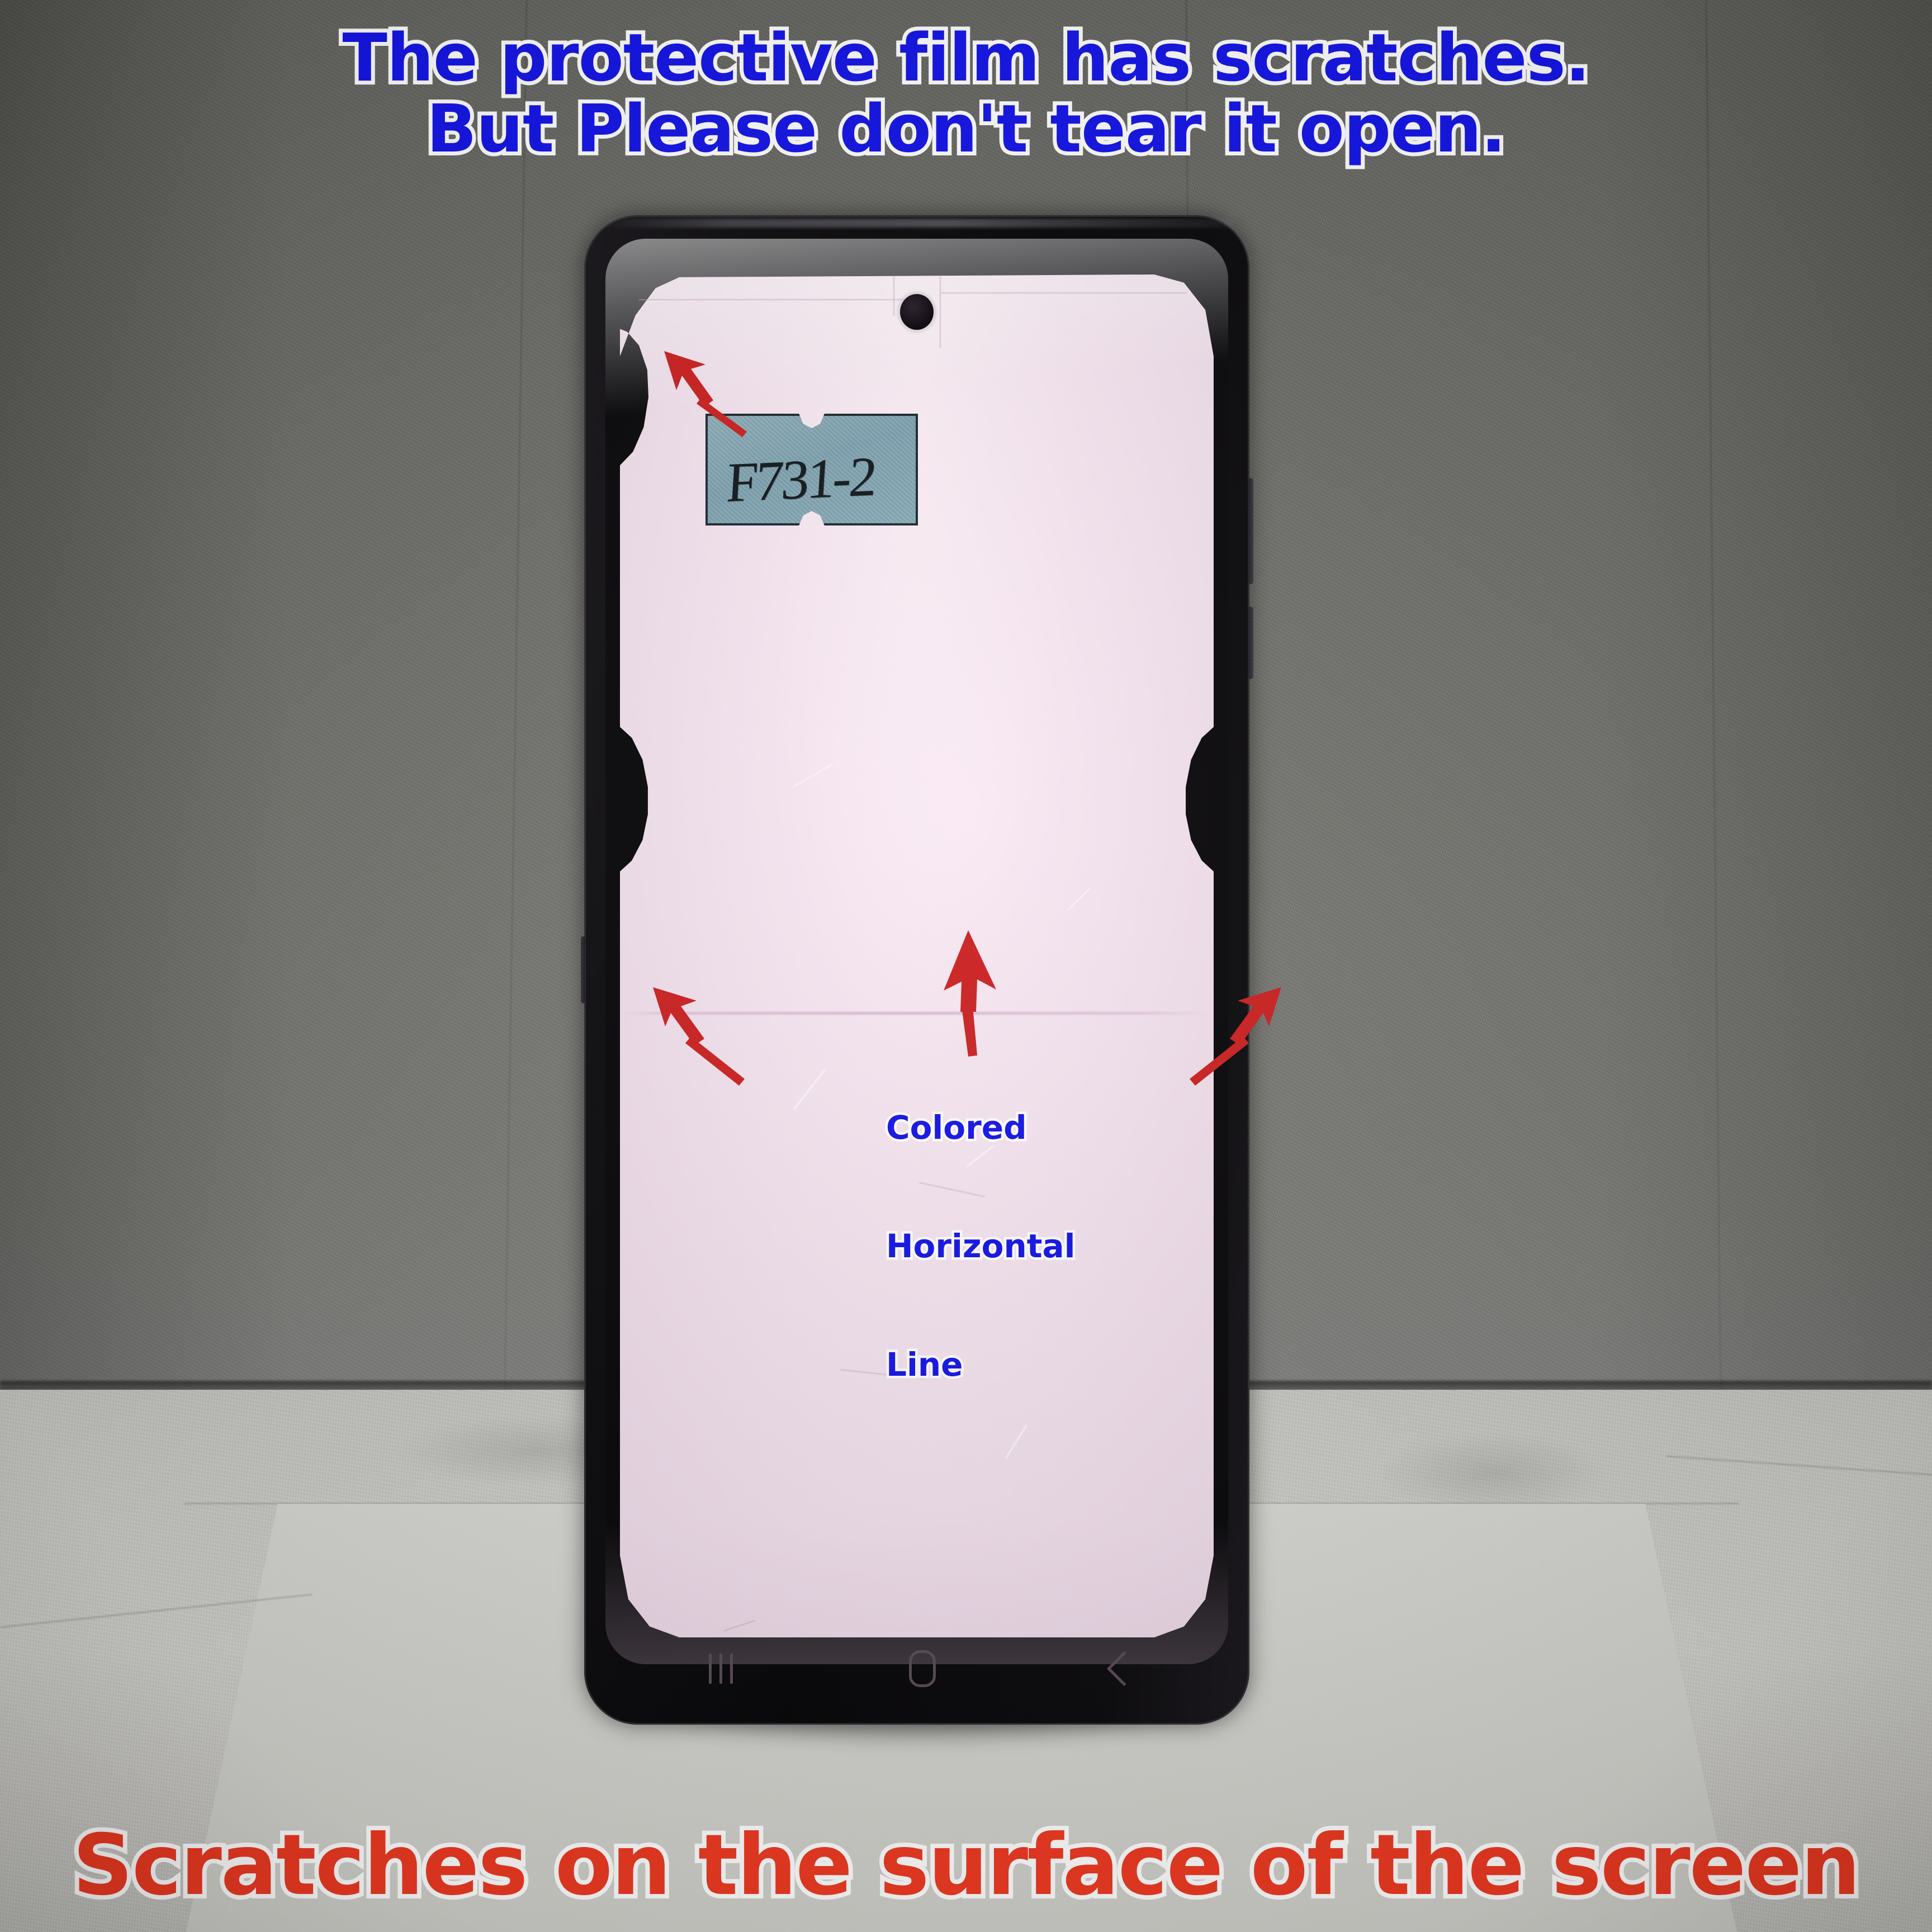 This screenshot has width=1932, height=1932. I want to click on callout-colored-horizontal-line: Colored Horizontal Line, so click(981, 1247).